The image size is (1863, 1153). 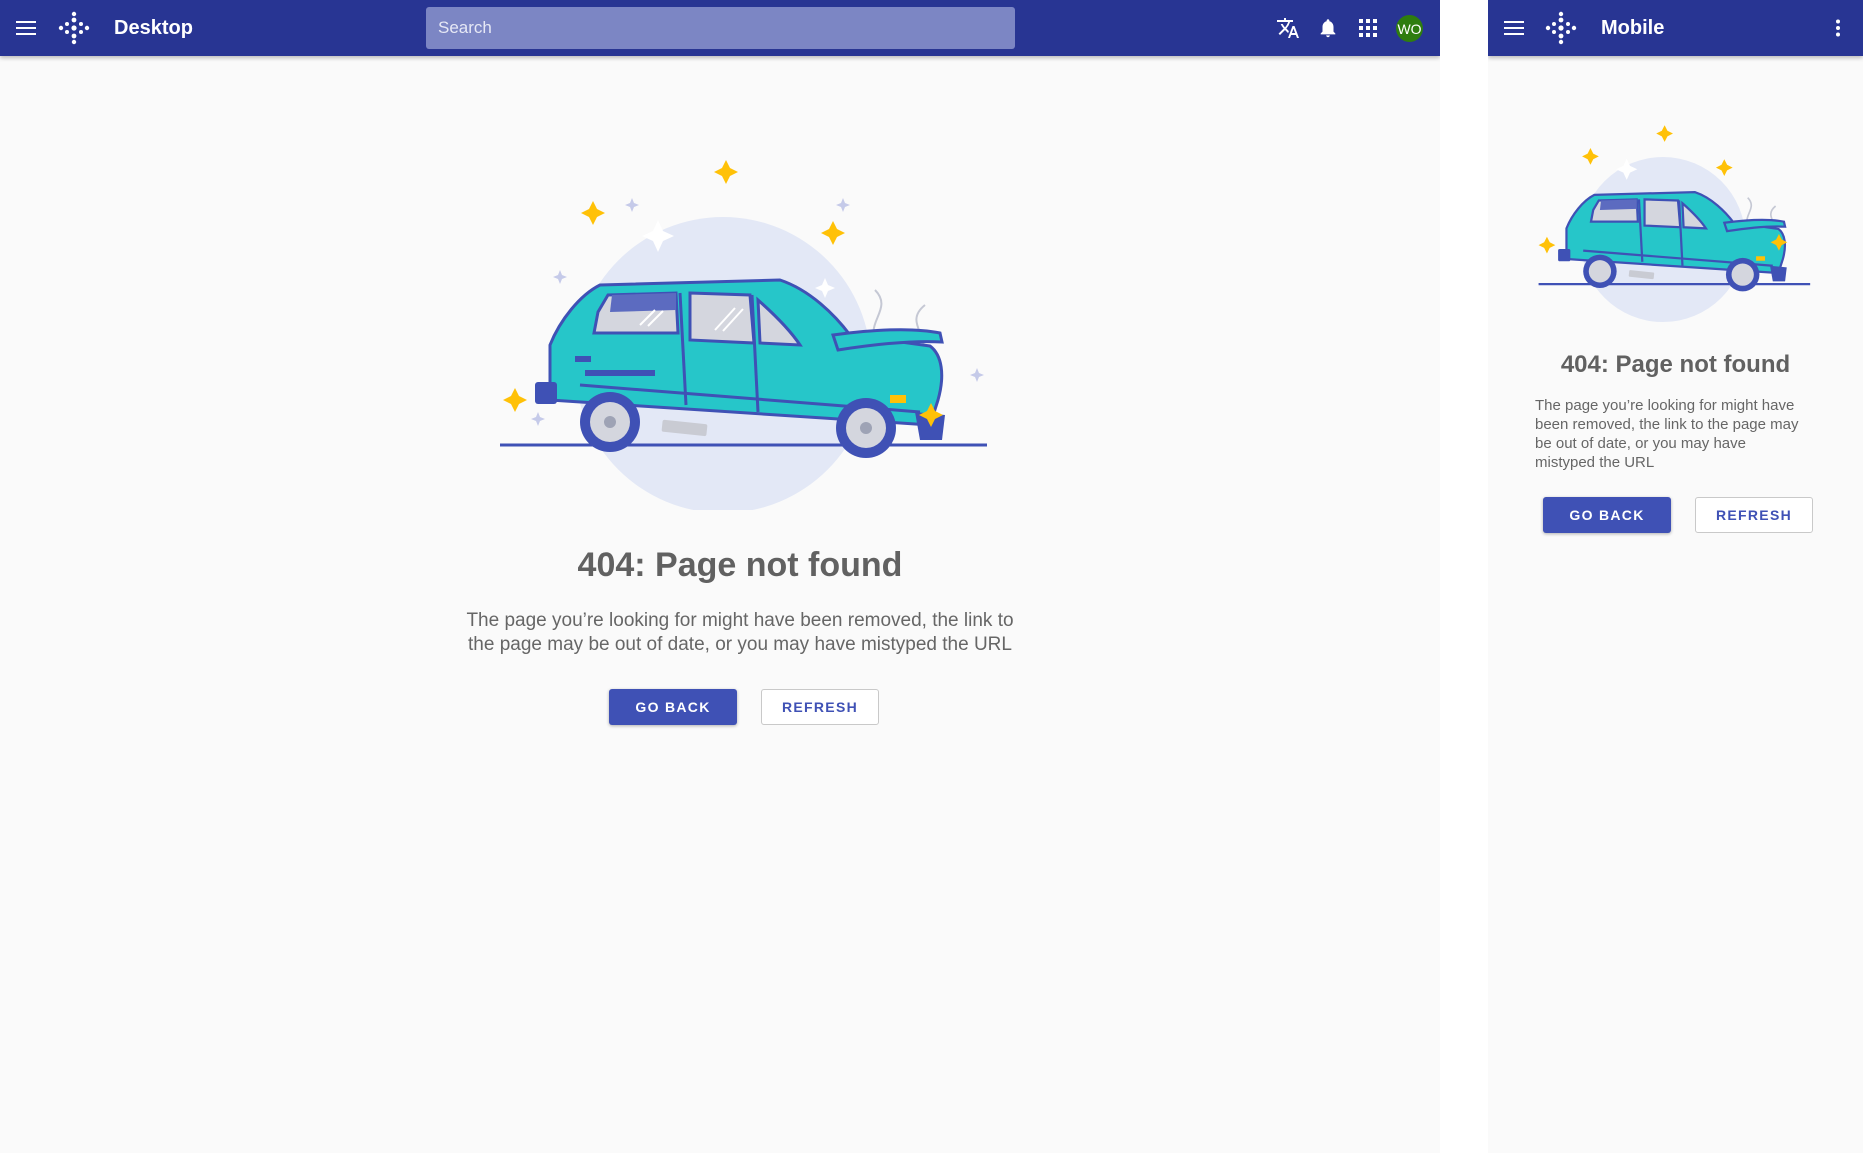 I want to click on apps-grid-icon, so click(x=1368, y=28).